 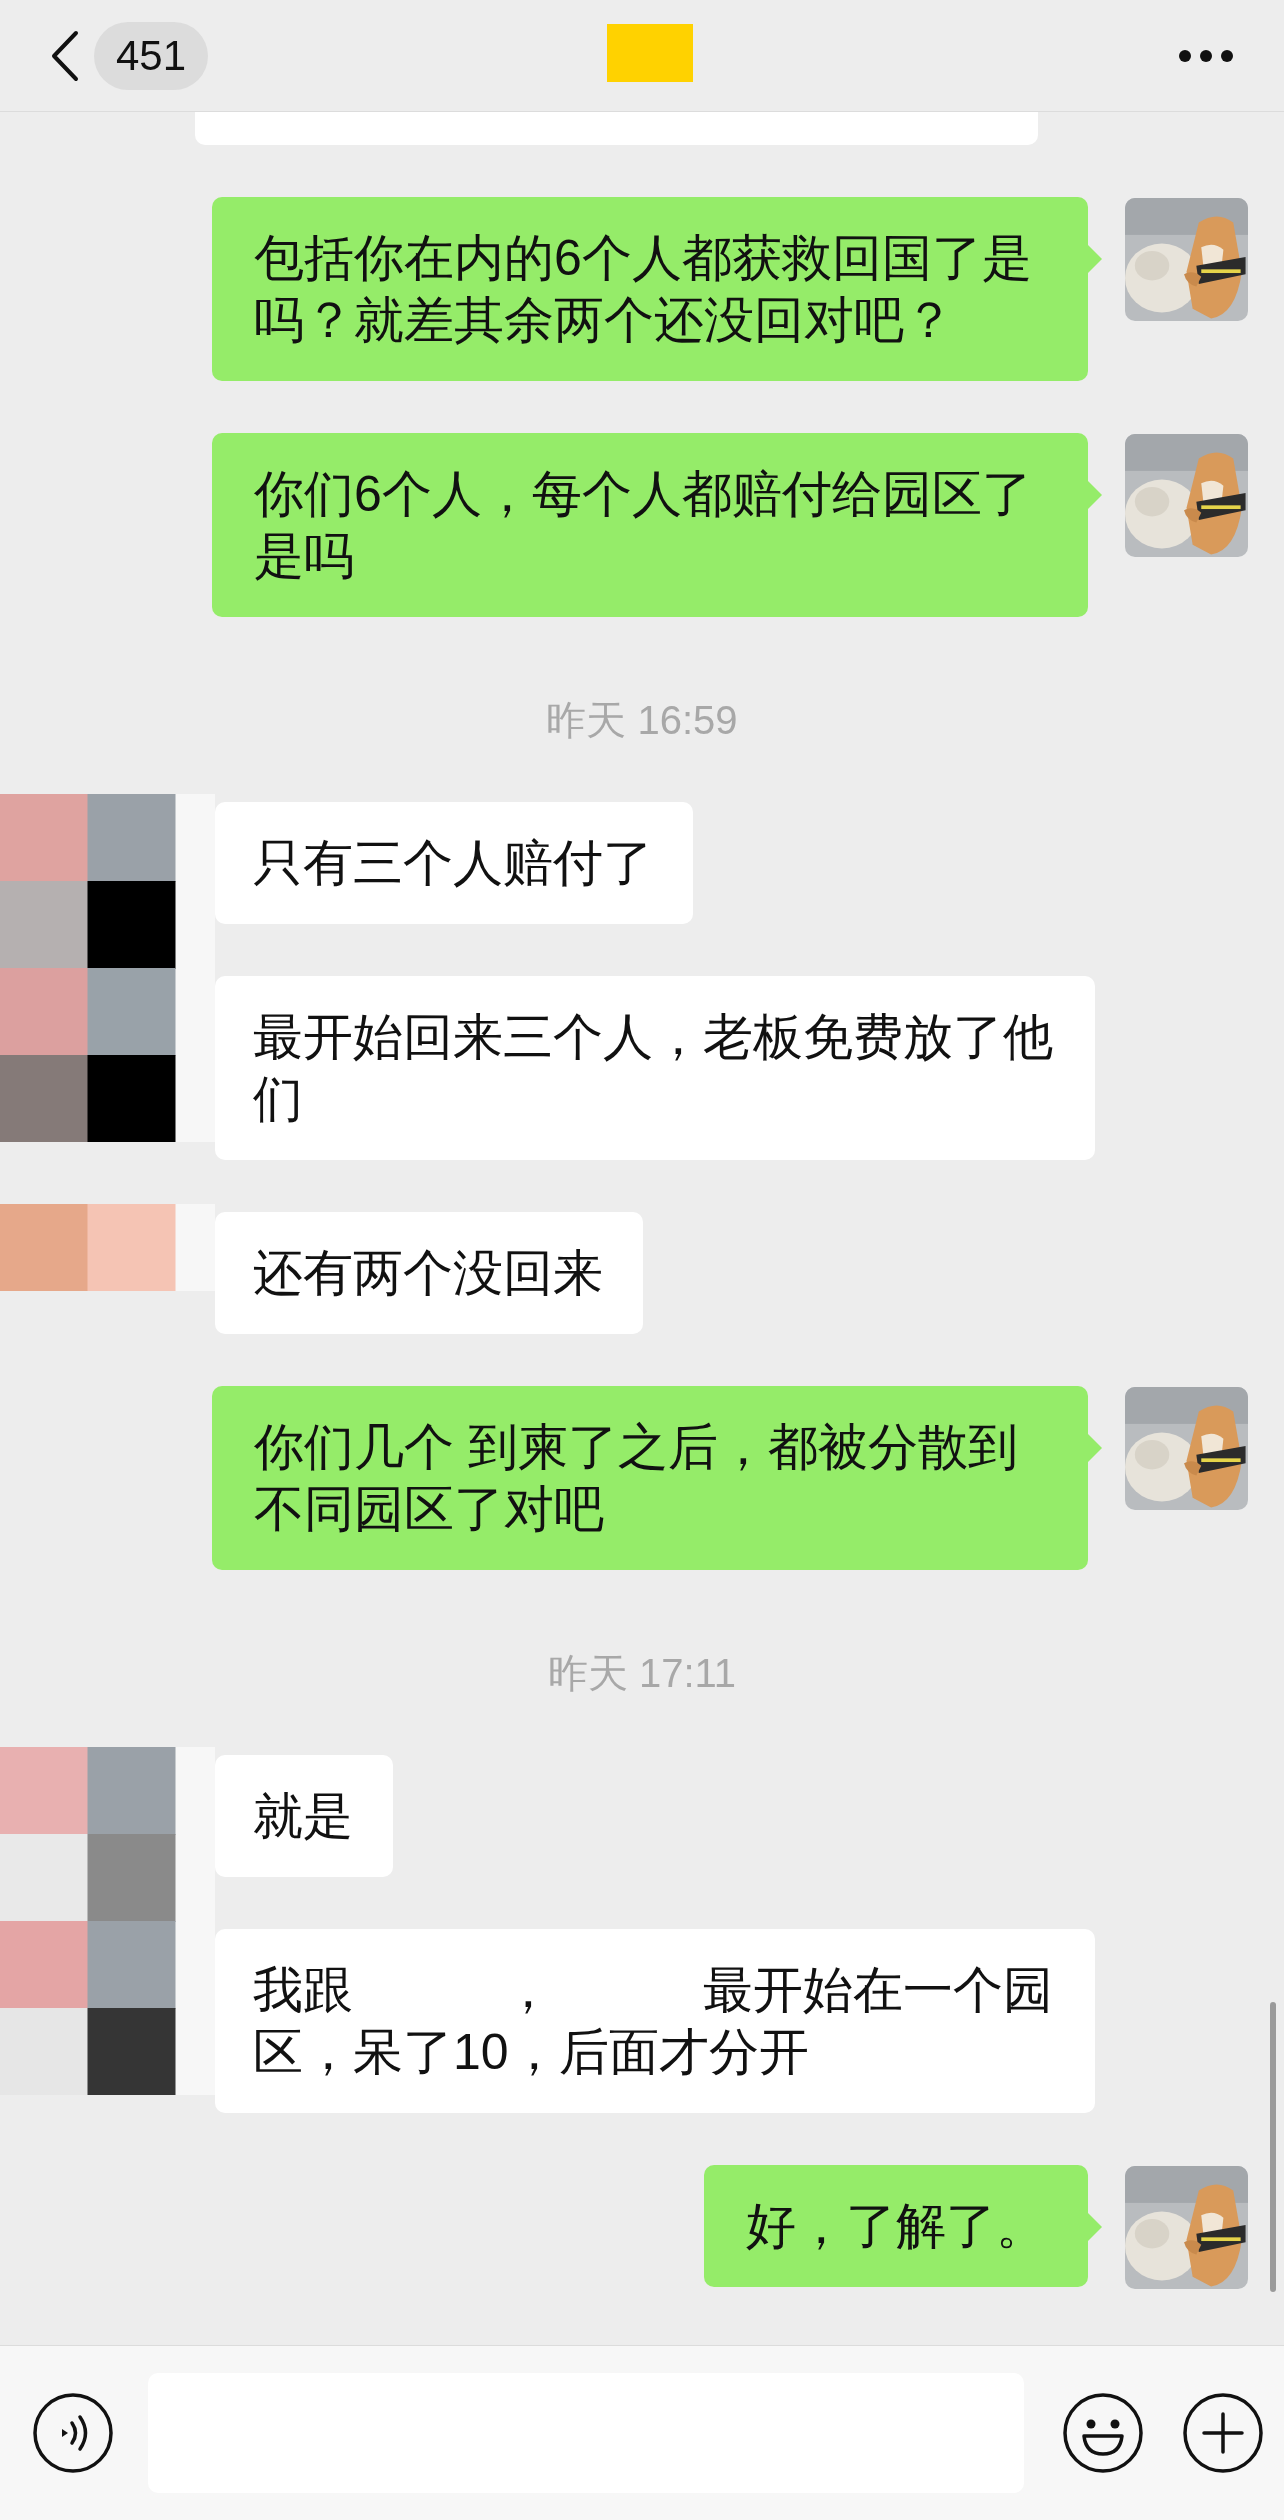 I want to click on timestamp: 昨天 16:59, so click(x=642, y=720).